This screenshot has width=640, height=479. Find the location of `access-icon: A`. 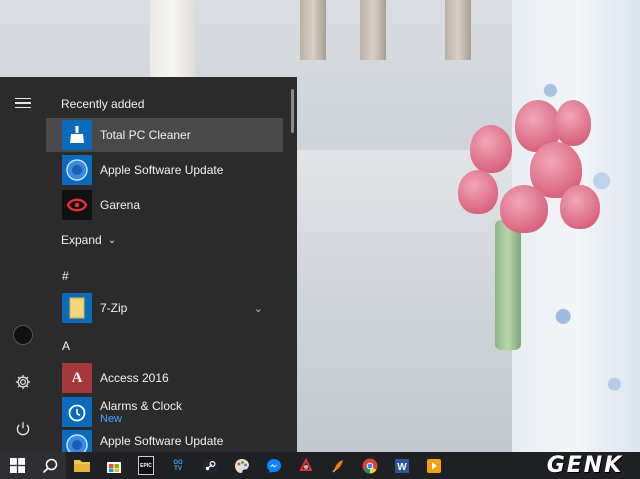

access-icon: A is located at coordinates (77, 378).